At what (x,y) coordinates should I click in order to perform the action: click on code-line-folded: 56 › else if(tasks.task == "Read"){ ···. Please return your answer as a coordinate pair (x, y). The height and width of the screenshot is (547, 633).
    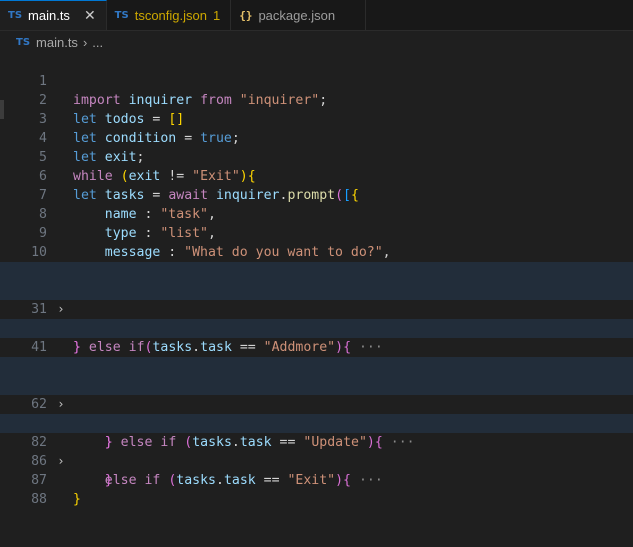
    Looking at the image, I should click on (316, 394).